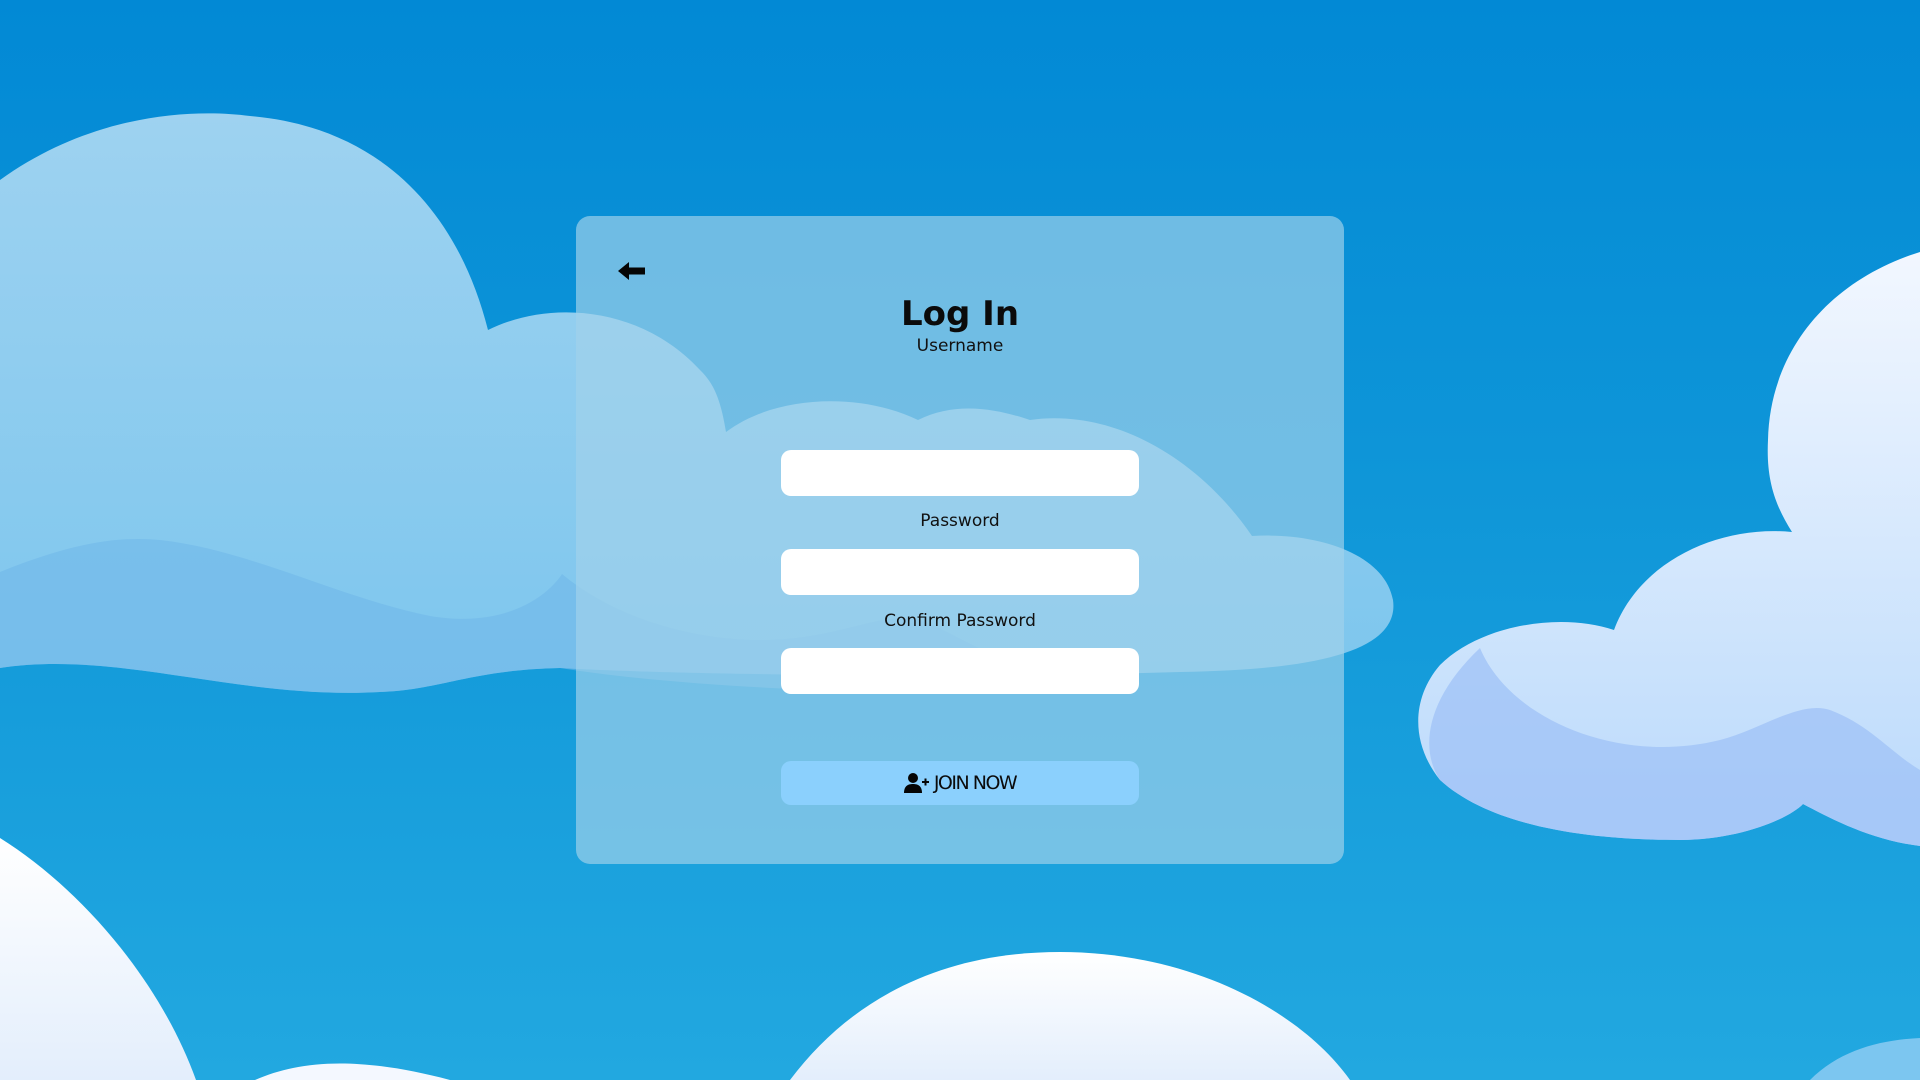 This screenshot has height=1080, width=1920. I want to click on password-input, so click(960, 572).